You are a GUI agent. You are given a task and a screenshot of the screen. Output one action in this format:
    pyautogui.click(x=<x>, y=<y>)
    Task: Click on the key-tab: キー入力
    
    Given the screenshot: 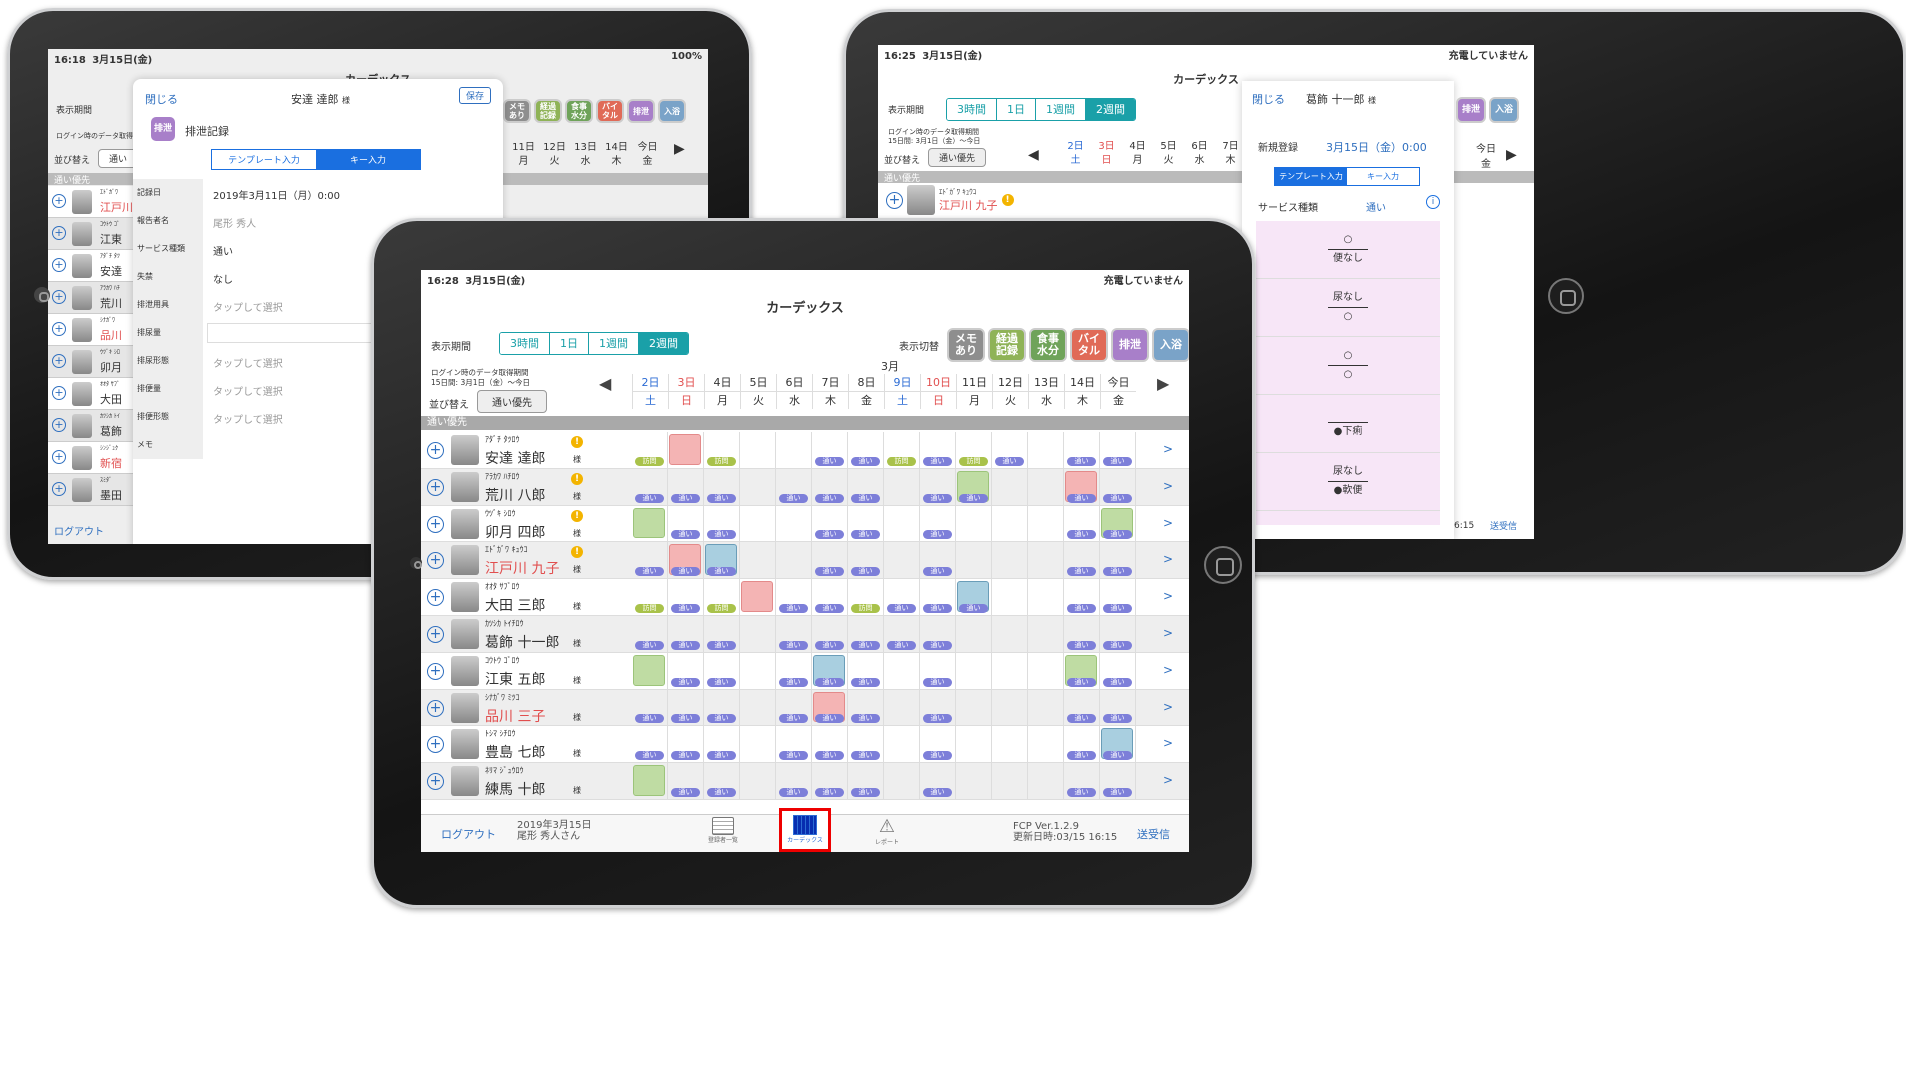 What is the action you would take?
    pyautogui.click(x=1383, y=176)
    